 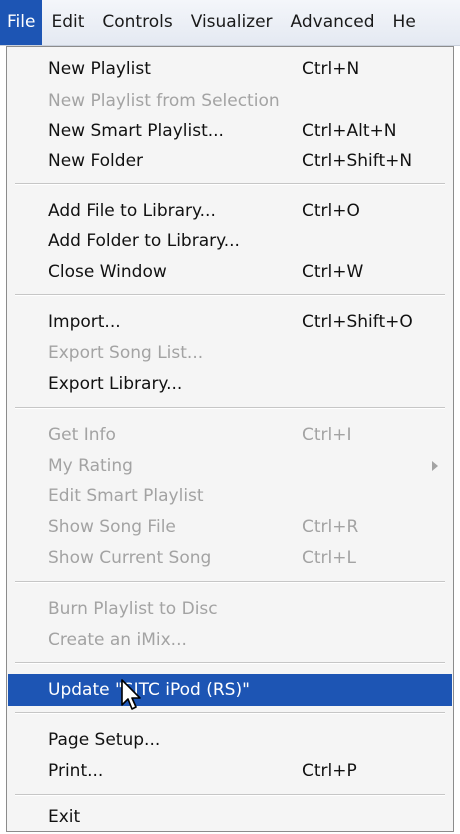 I want to click on menu-item-print: Print... Ctrl+P, so click(x=230, y=771).